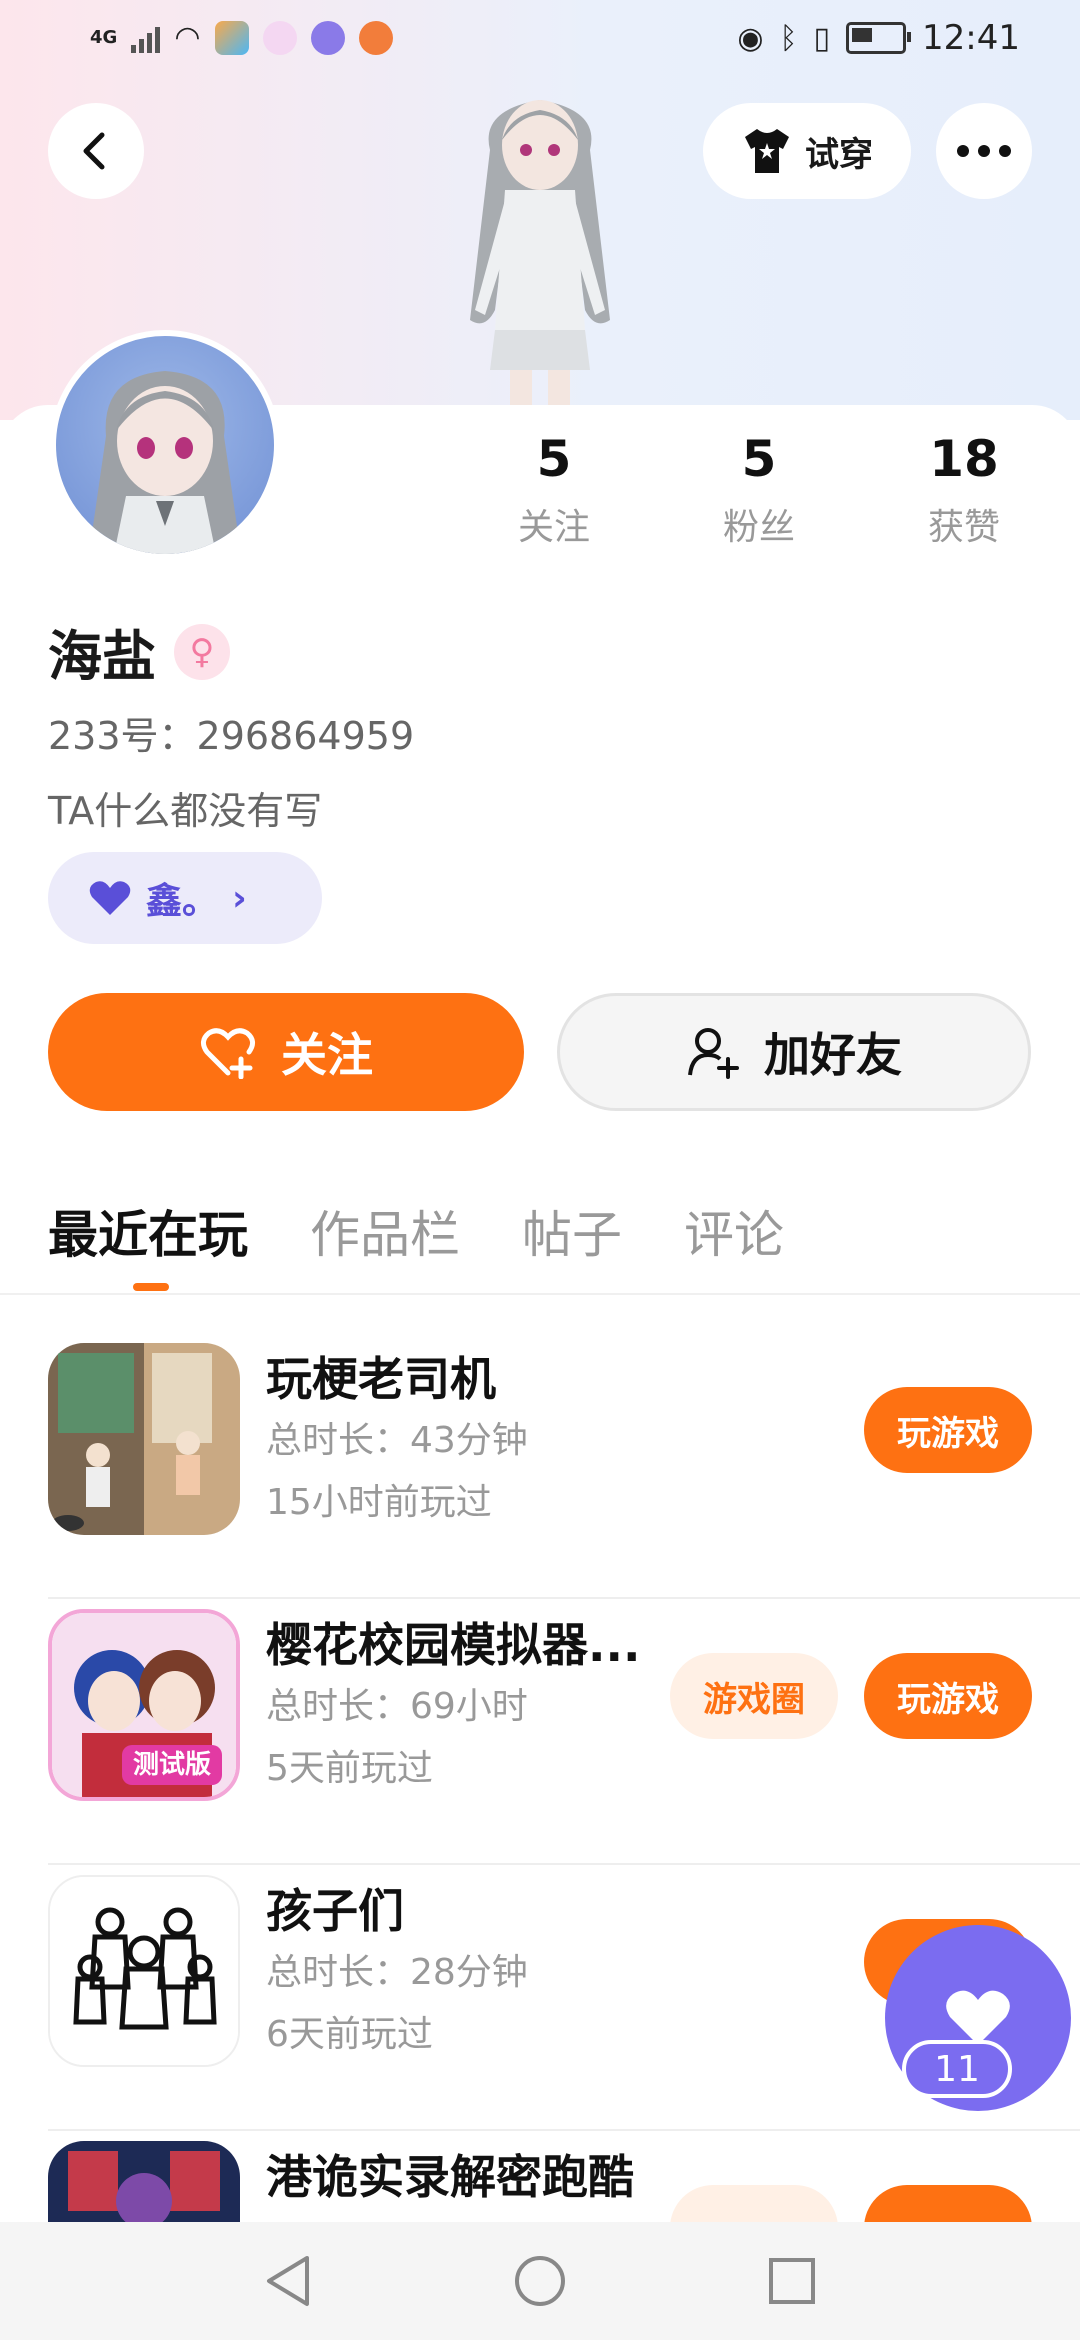 The image size is (1080, 2340). I want to click on clock: 12:41, so click(971, 38).